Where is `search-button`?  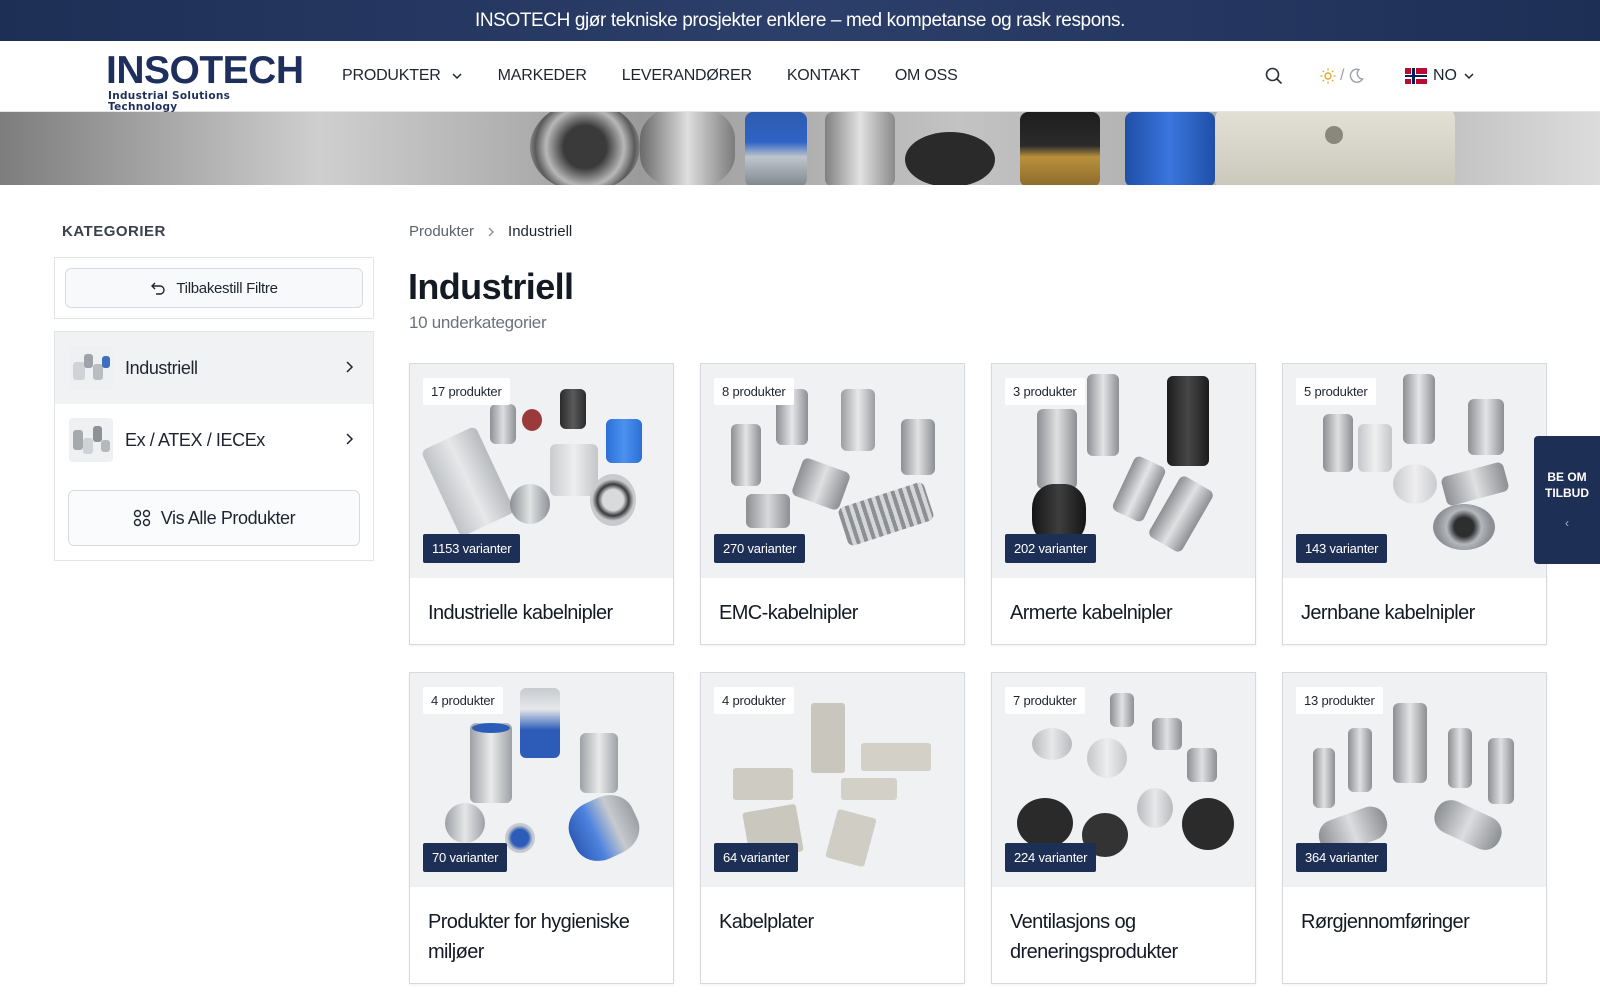 search-button is located at coordinates (1274, 76).